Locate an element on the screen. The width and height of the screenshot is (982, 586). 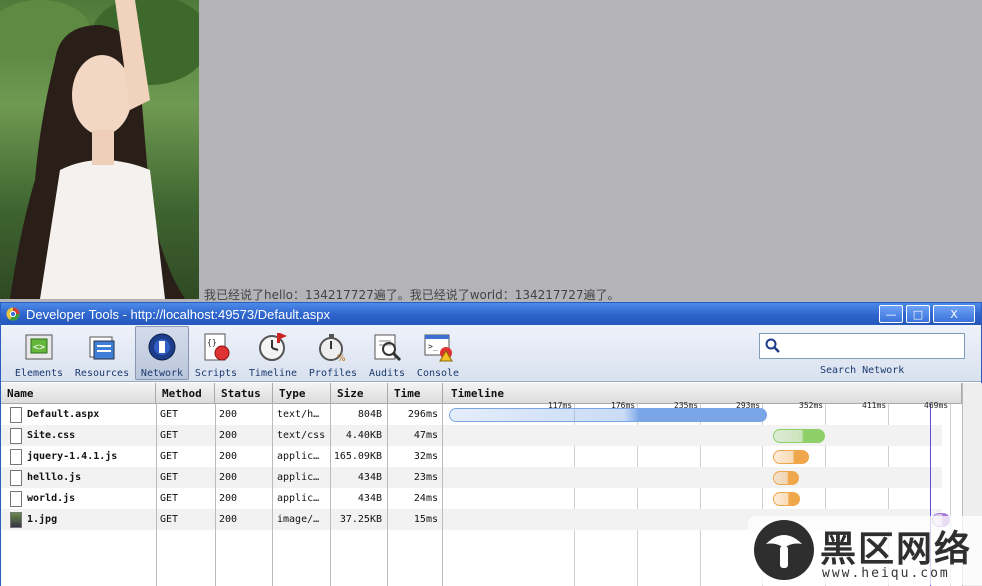
timeline-tick-label: 176ms is located at coordinates (623, 405).